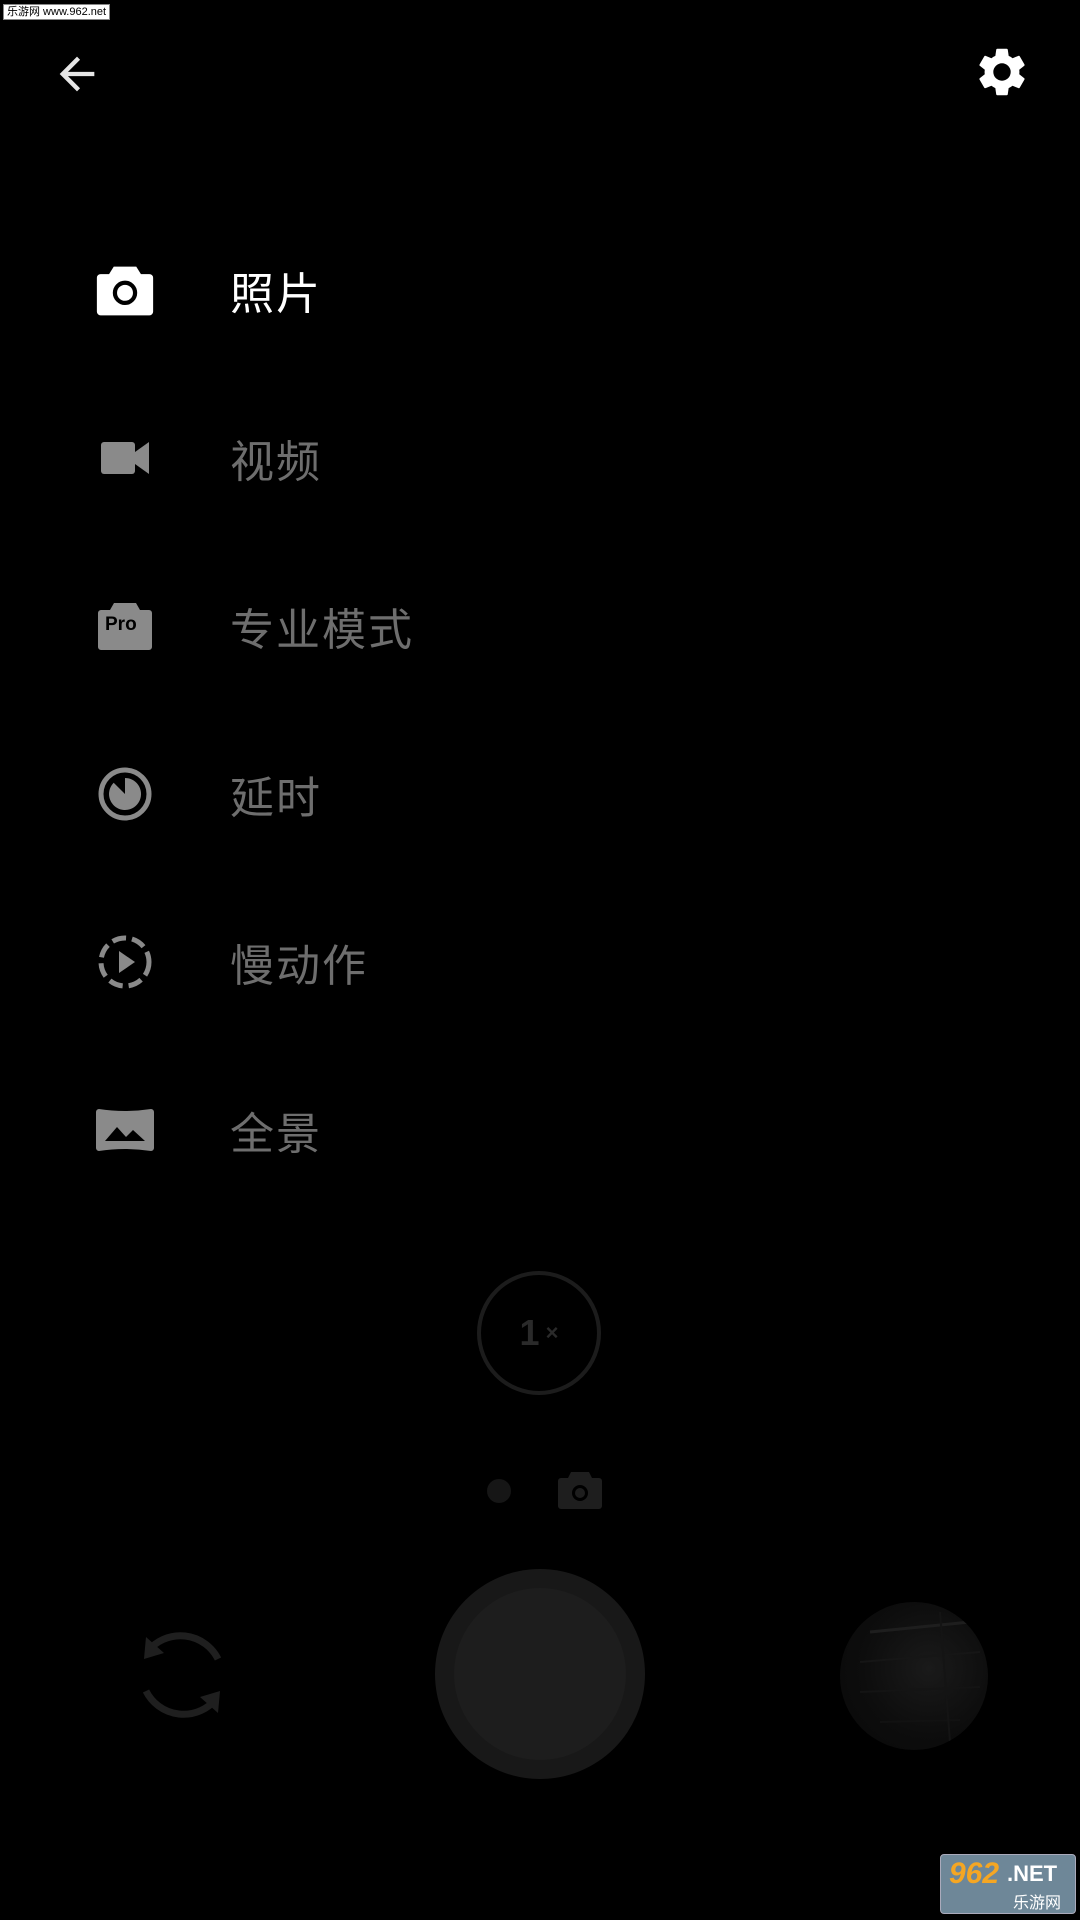 This screenshot has width=1080, height=1920. I want to click on pro-camera-icon: Pro, so click(125, 626).